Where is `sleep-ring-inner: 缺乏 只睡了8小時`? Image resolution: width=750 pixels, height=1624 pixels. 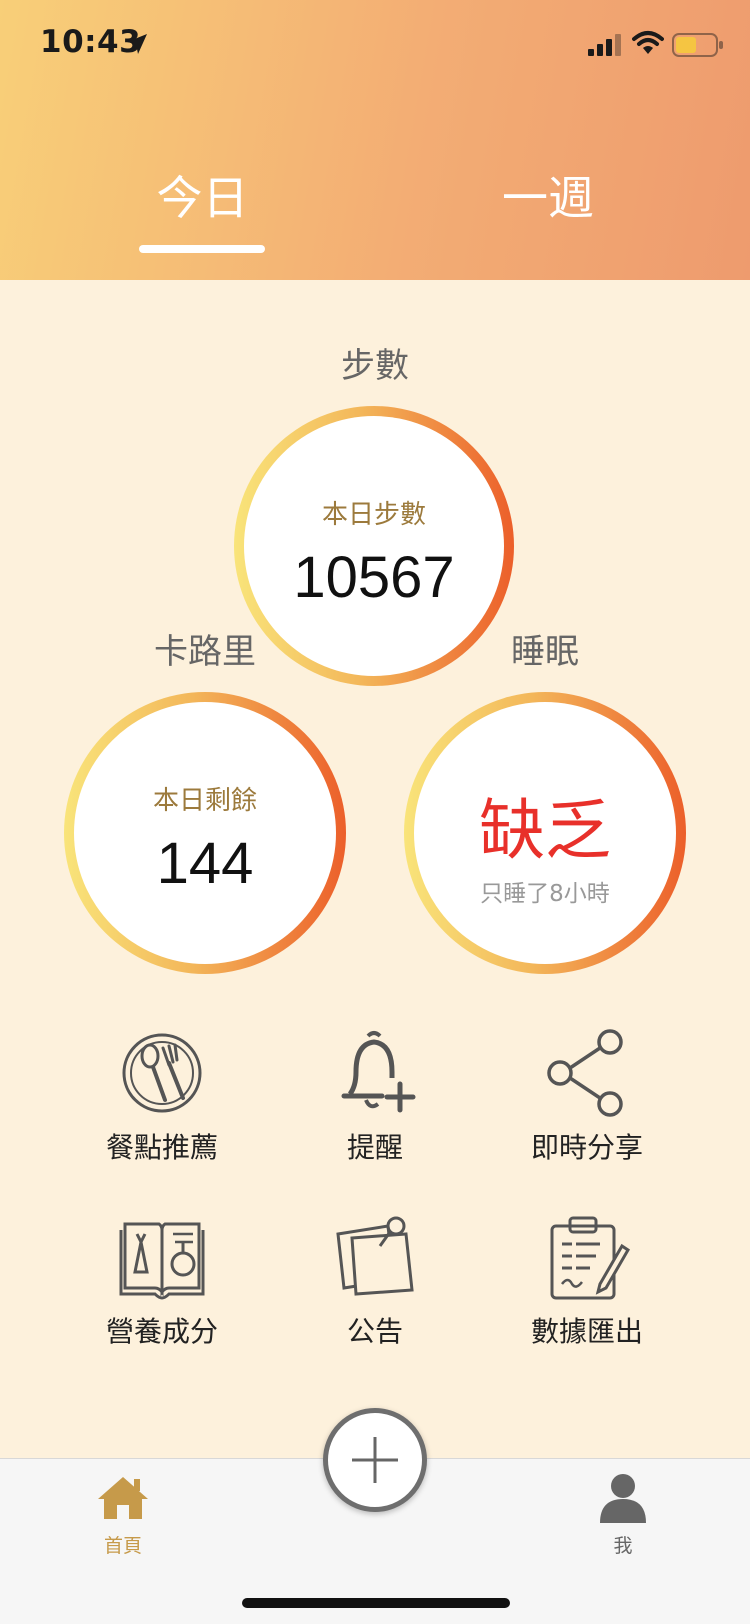
sleep-ring-inner: 缺乏 只睡了8小時 is located at coordinates (545, 833).